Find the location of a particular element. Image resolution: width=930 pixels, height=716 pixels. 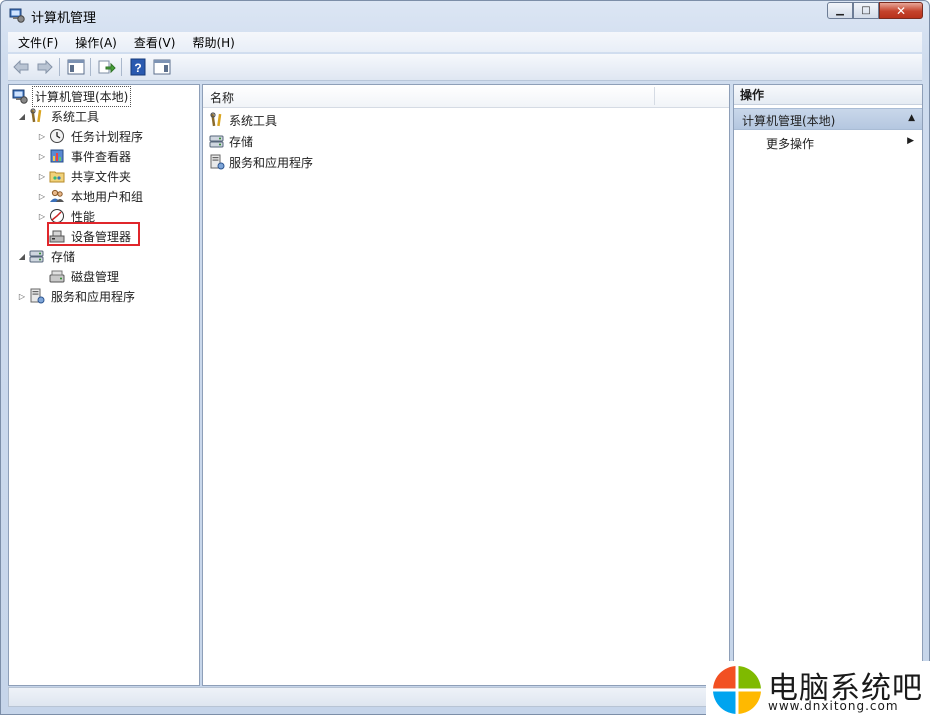

export-icon is located at coordinates (107, 67).